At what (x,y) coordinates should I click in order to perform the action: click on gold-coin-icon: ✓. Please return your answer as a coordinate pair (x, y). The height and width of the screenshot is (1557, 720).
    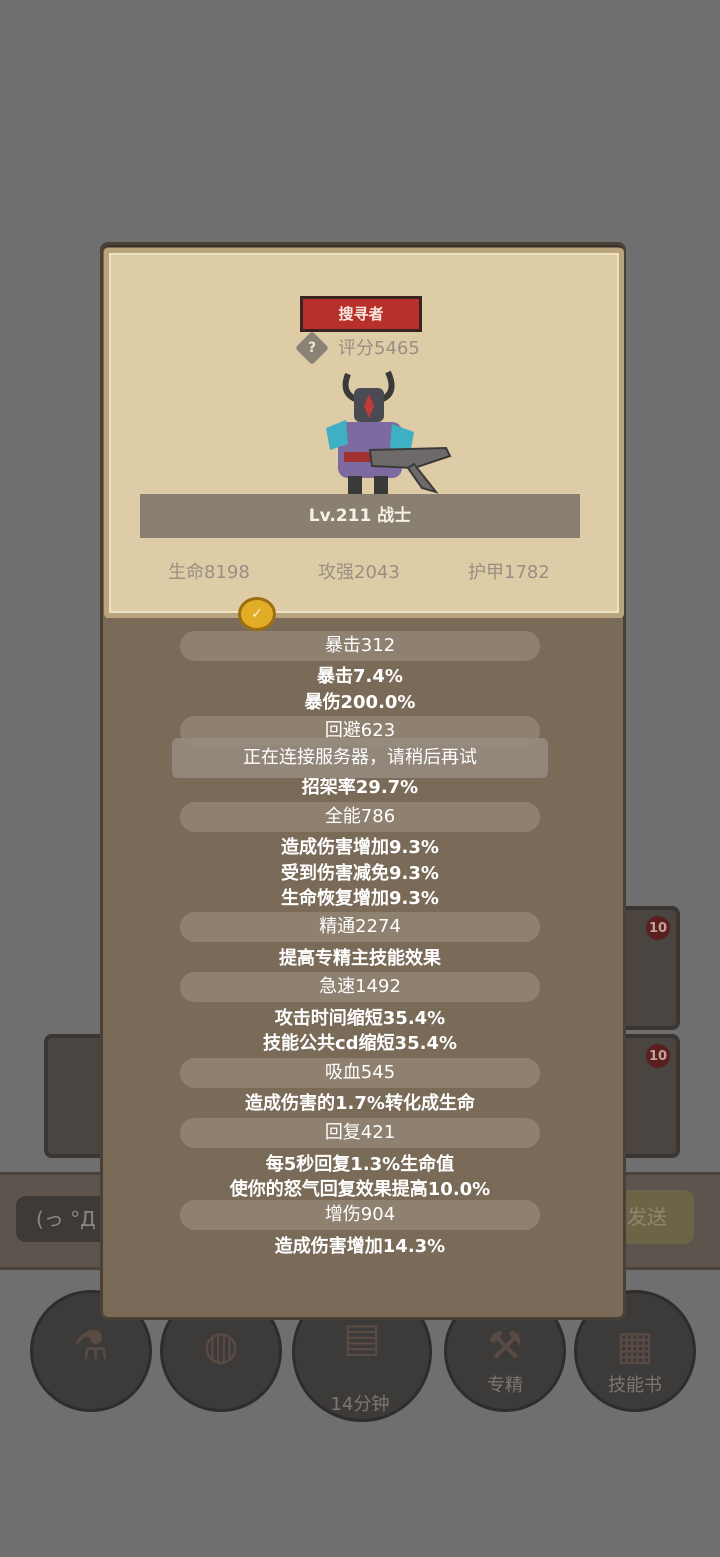
    Looking at the image, I should click on (257, 614).